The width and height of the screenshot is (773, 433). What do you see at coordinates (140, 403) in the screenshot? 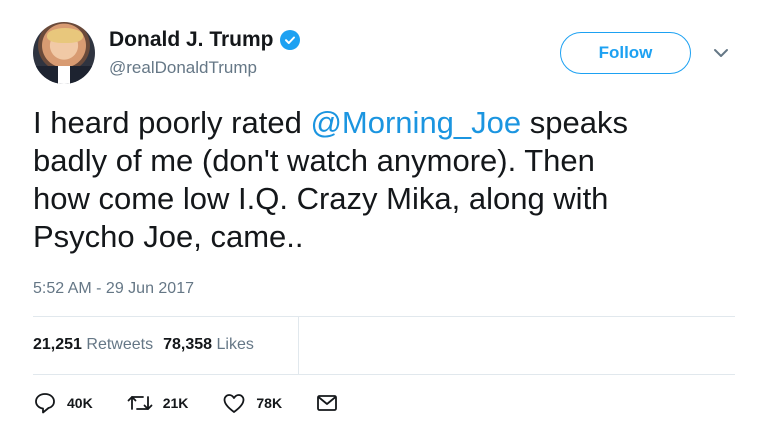
I see `retweet-icon` at bounding box center [140, 403].